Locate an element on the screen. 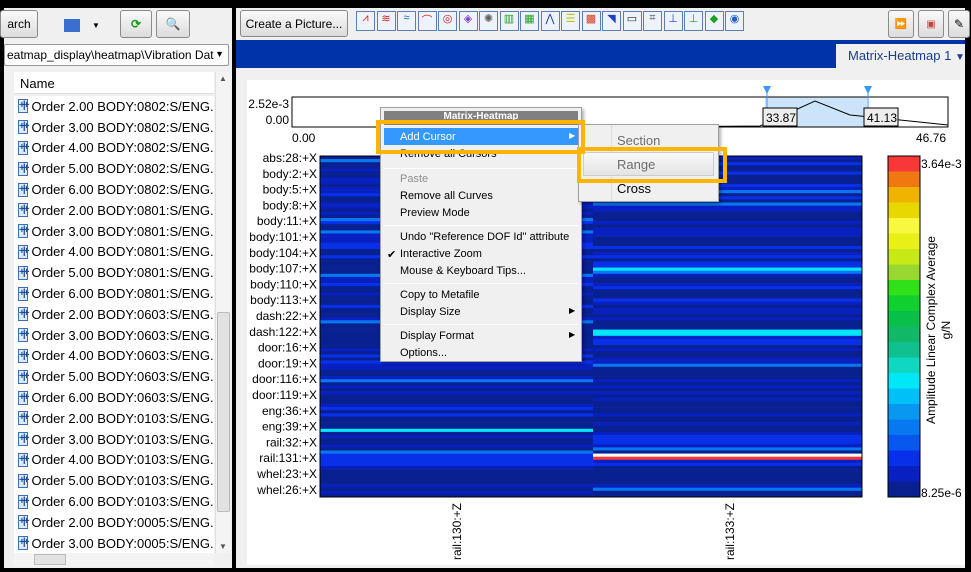  mini-y-max: 2.52e-3 is located at coordinates (268, 104).